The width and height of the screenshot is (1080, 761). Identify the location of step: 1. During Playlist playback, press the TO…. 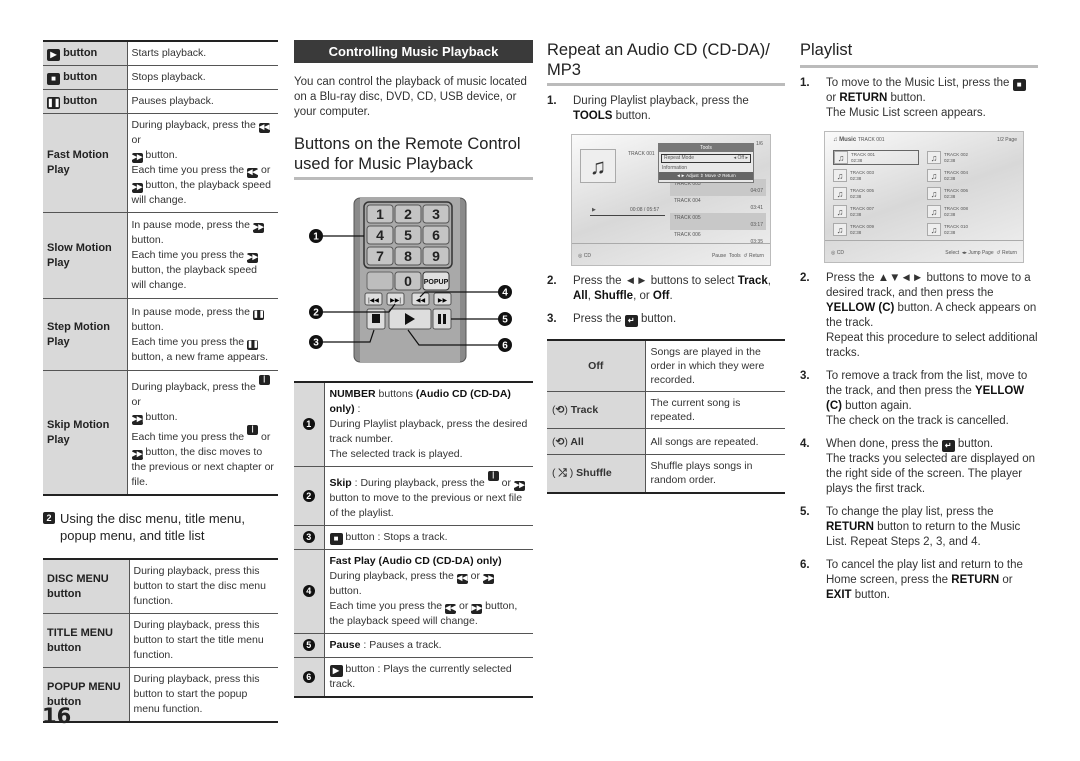
(648, 108).